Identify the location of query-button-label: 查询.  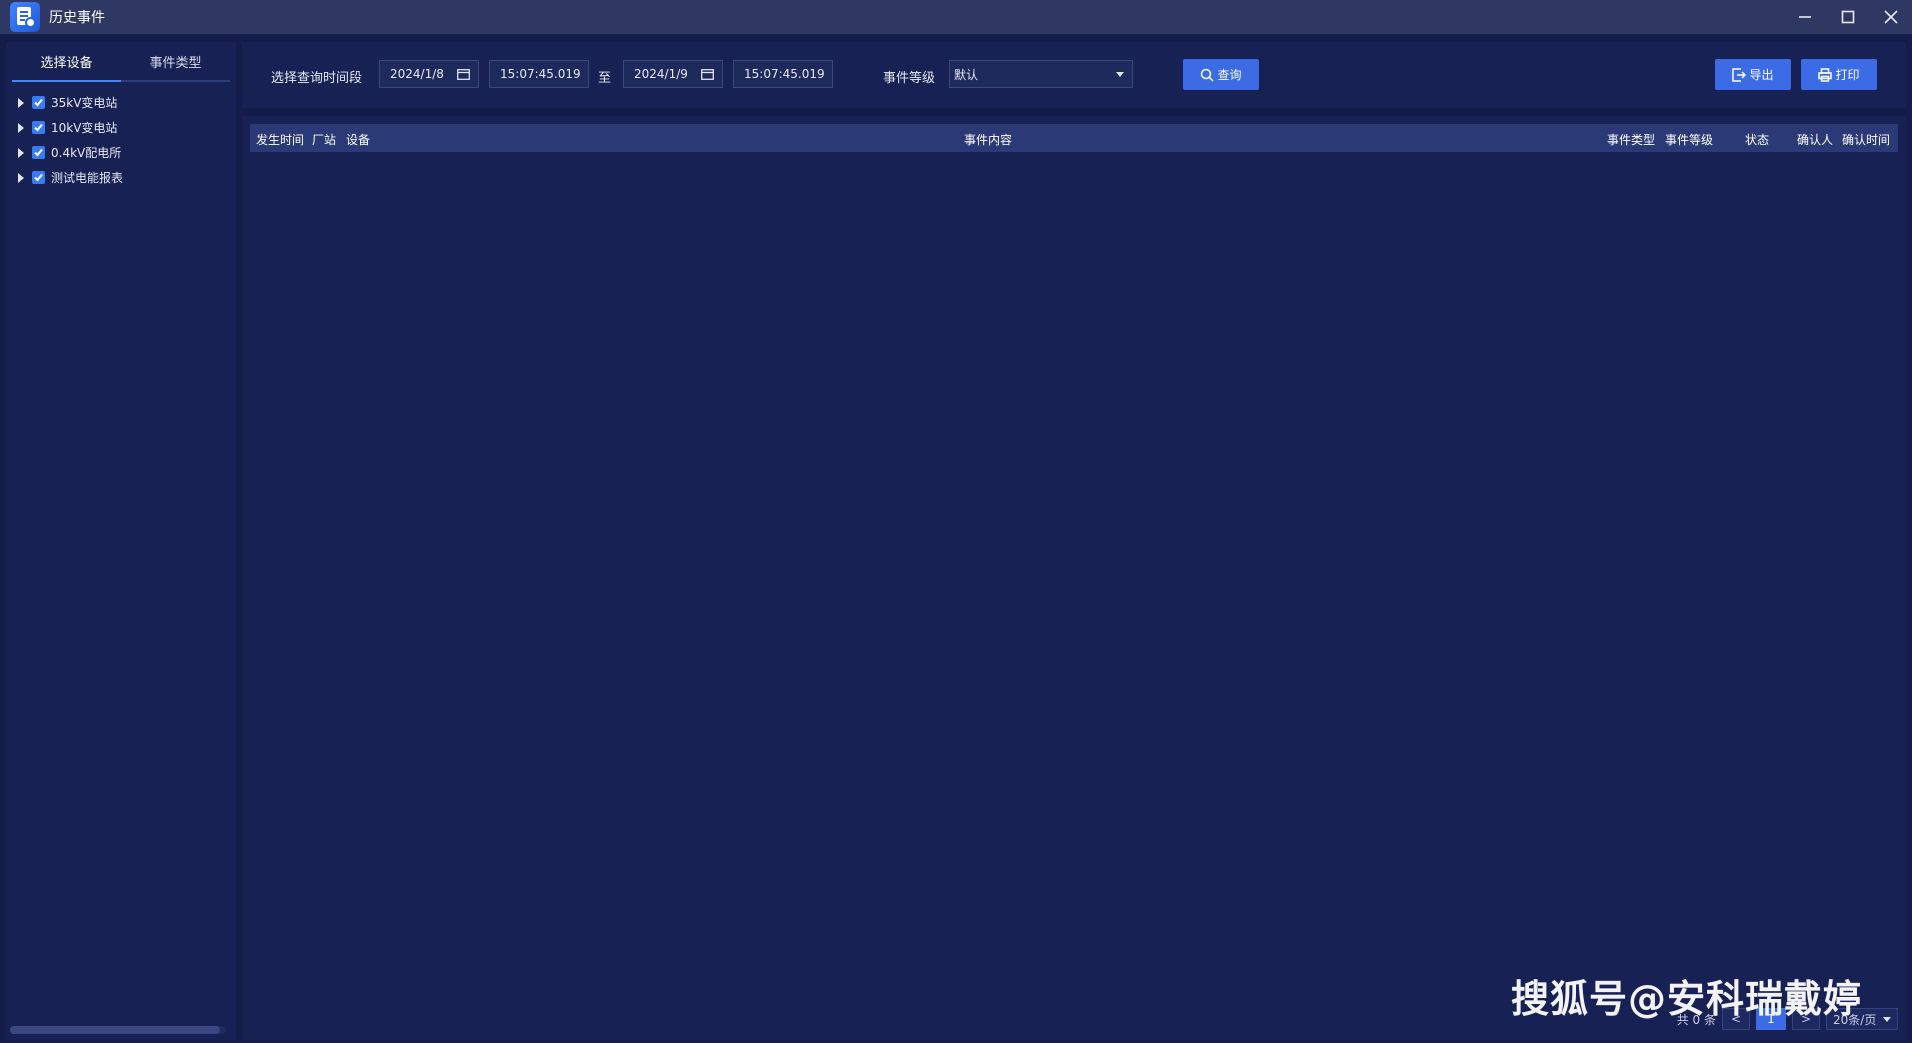
(1229, 75).